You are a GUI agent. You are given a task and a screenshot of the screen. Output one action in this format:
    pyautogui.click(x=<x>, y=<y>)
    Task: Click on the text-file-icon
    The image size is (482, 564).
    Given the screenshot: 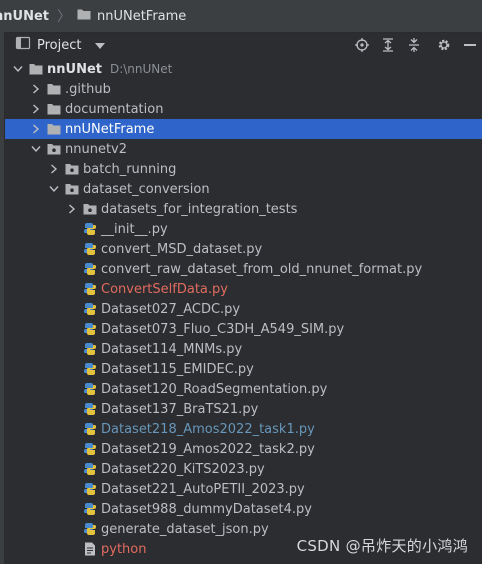 What is the action you would take?
    pyautogui.click(x=90, y=549)
    